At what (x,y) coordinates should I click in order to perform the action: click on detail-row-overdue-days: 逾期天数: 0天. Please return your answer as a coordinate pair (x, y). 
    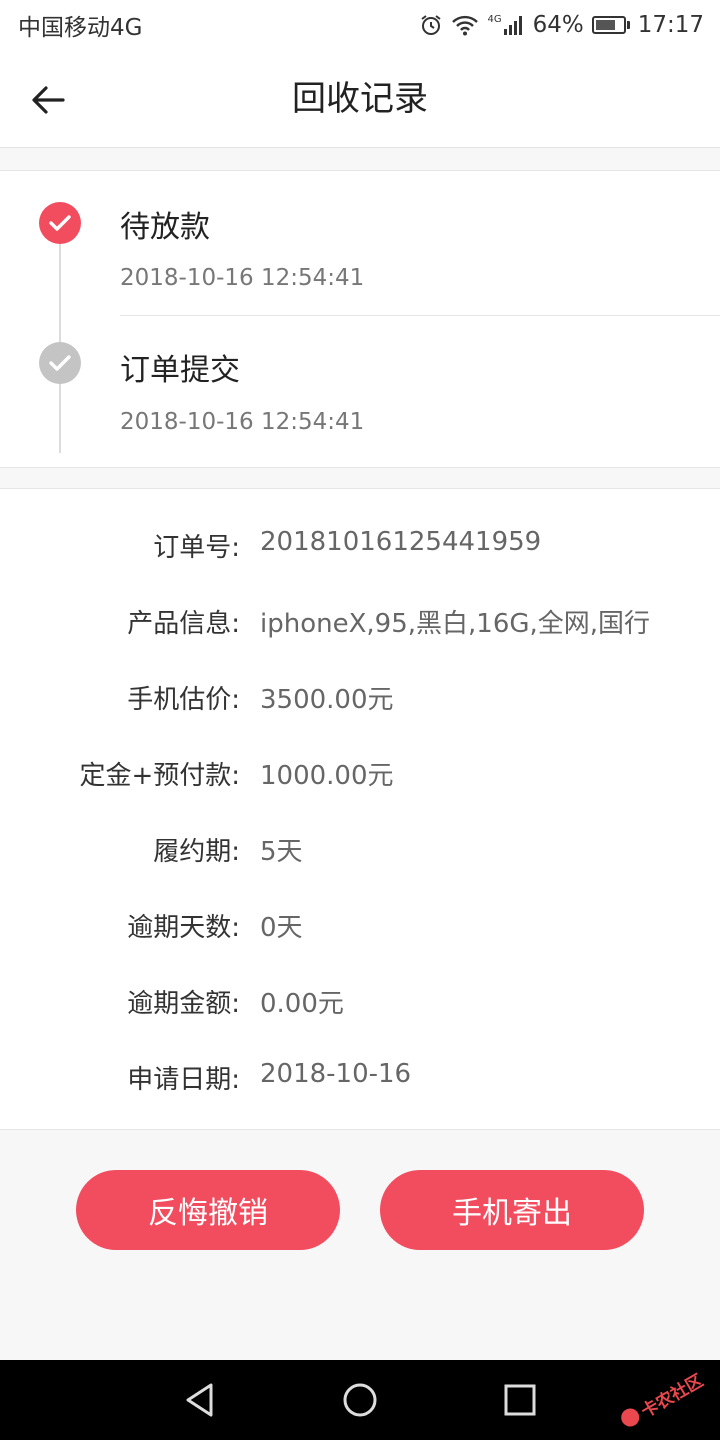
    Looking at the image, I should click on (360, 927).